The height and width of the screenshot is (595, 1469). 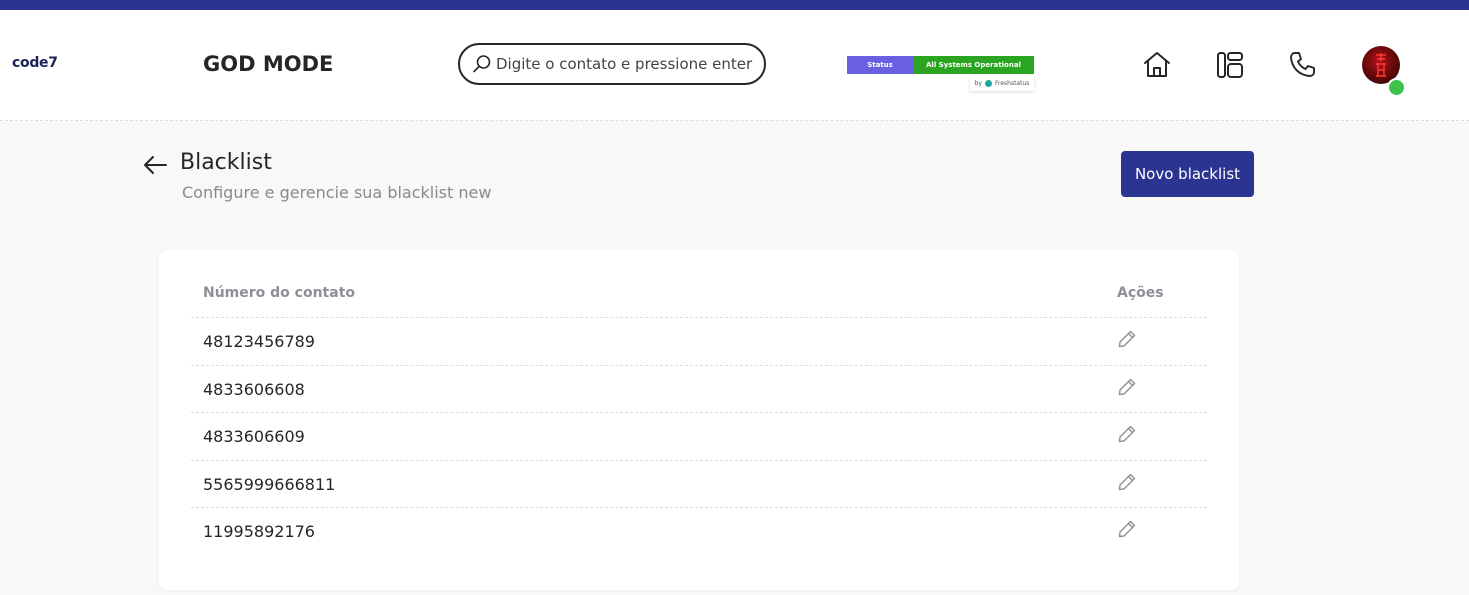 I want to click on home-icon, so click(x=1157, y=64).